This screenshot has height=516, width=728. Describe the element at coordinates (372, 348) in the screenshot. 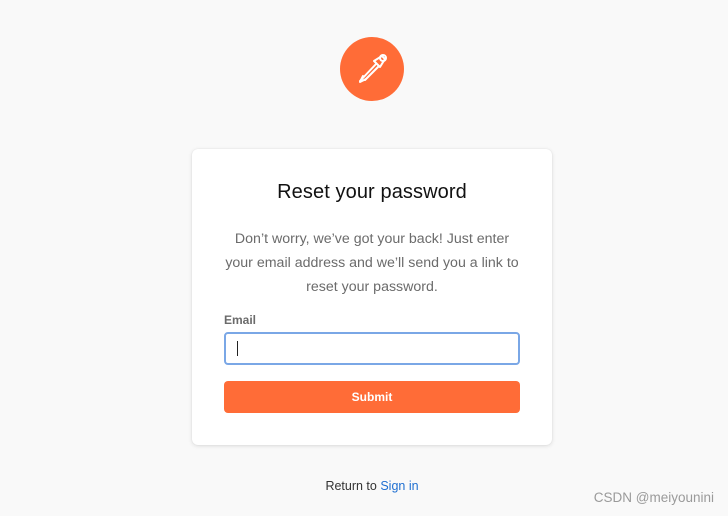

I see `email-field` at that location.